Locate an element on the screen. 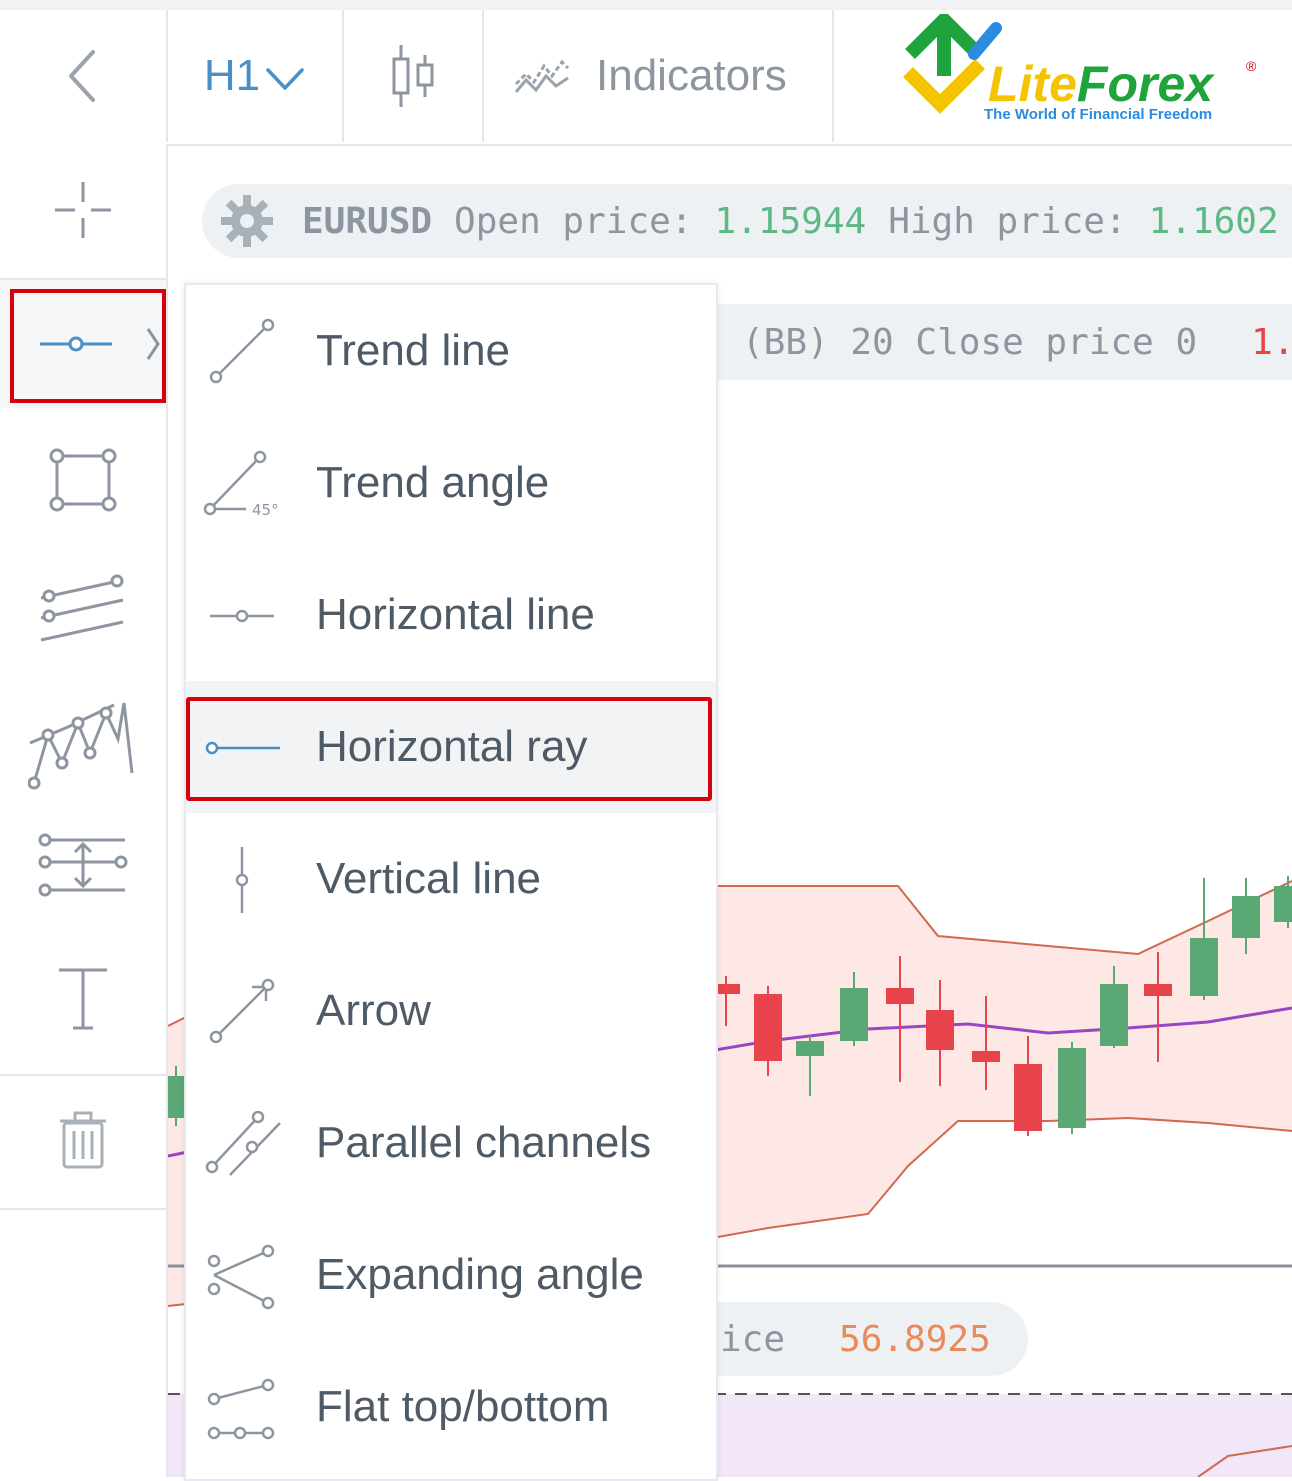  menu-item-parallel-channels: Parallel channels is located at coordinates (451, 1143).